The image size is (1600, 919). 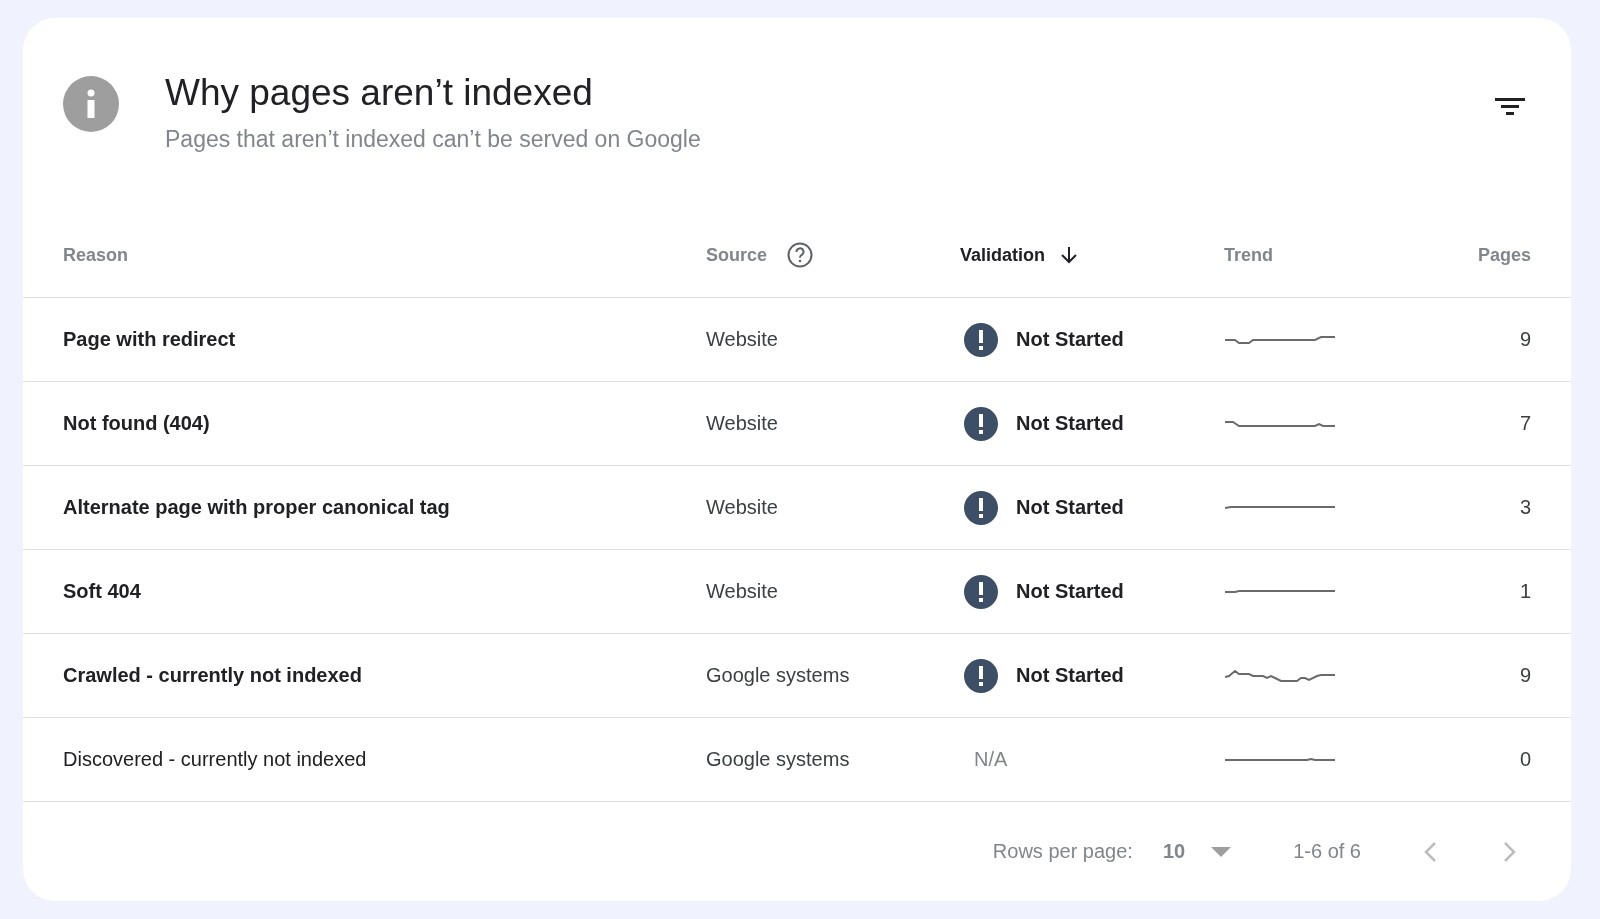 What do you see at coordinates (1510, 106) in the screenshot?
I see `filter-icon` at bounding box center [1510, 106].